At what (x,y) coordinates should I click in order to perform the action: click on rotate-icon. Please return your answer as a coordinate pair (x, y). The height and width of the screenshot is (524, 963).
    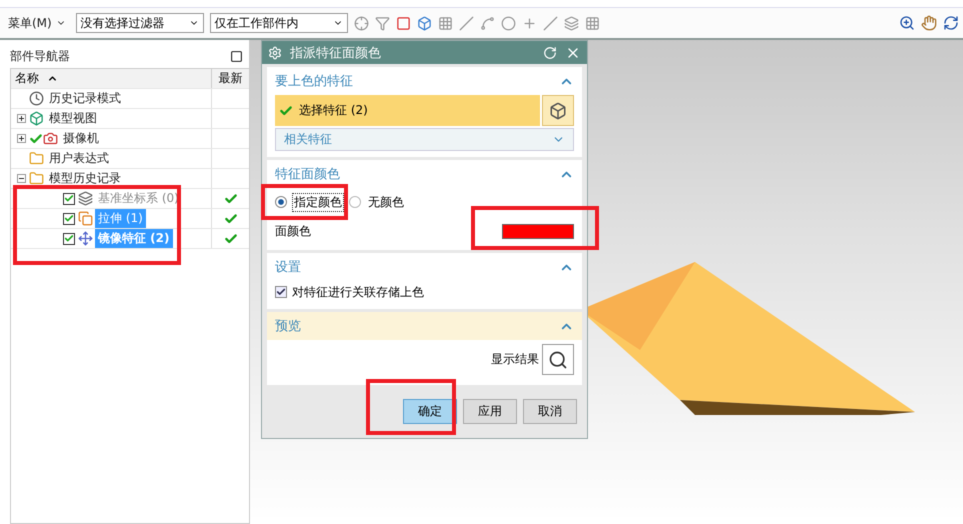
    Looking at the image, I should click on (951, 23).